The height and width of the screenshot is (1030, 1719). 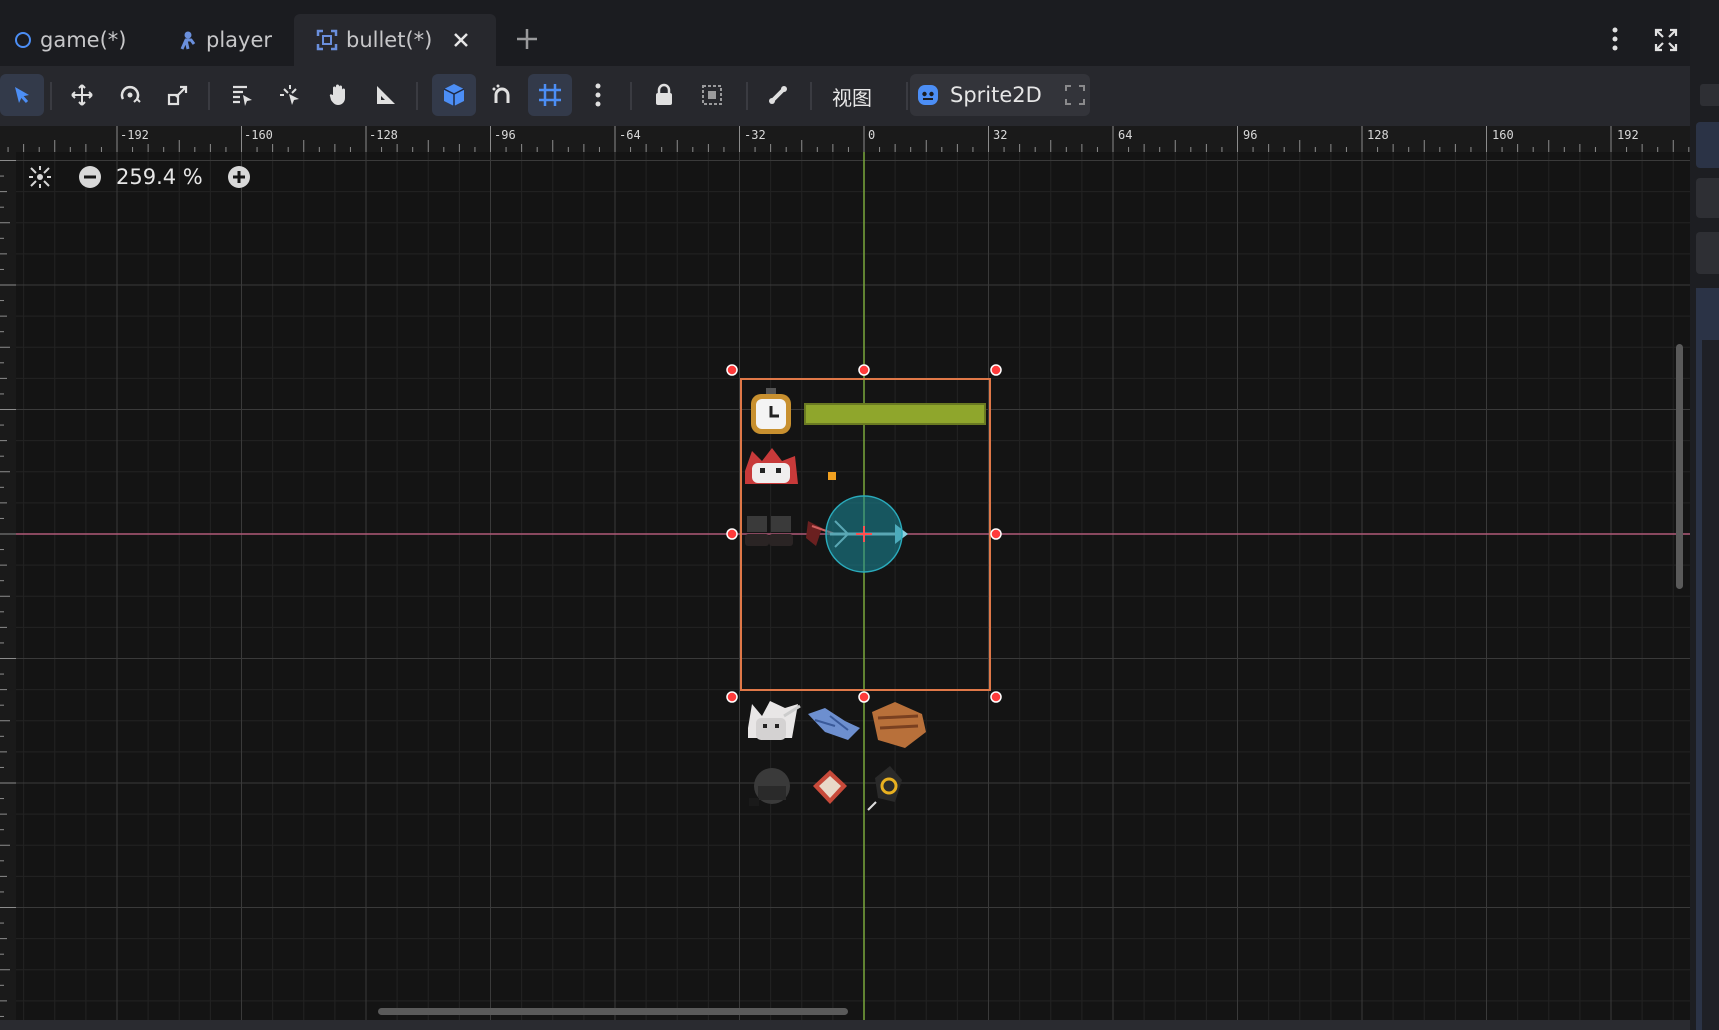 What do you see at coordinates (239, 40) in the screenshot?
I see `tab-label: player` at bounding box center [239, 40].